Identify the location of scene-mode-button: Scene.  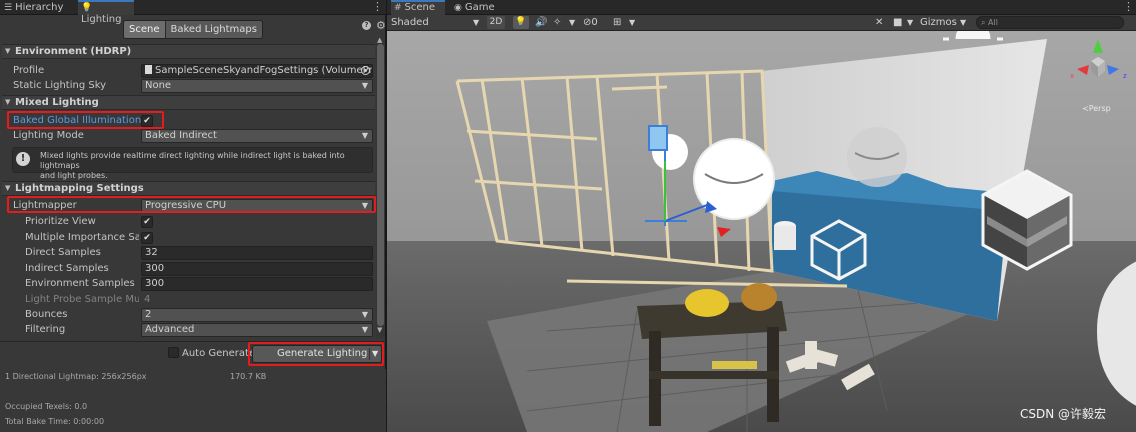
(145, 29).